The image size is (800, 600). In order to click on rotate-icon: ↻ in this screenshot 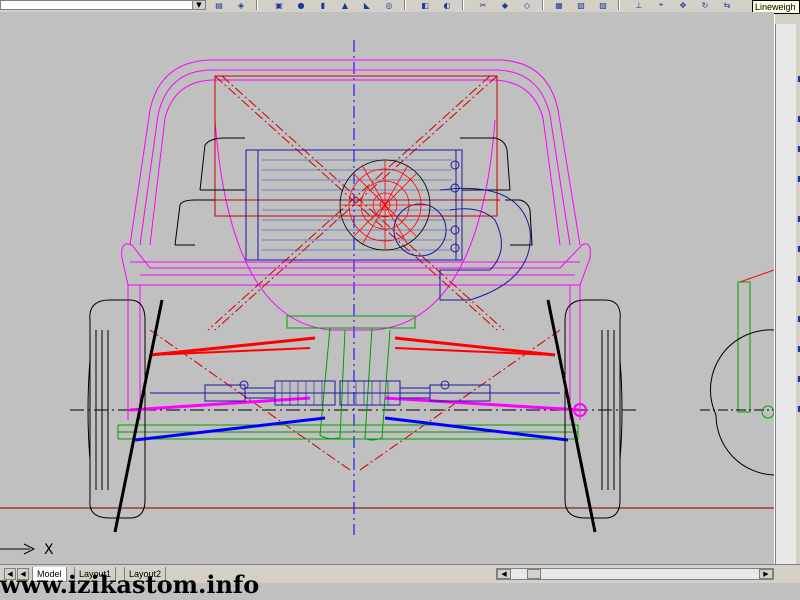, I will do `click(705, 5)`.